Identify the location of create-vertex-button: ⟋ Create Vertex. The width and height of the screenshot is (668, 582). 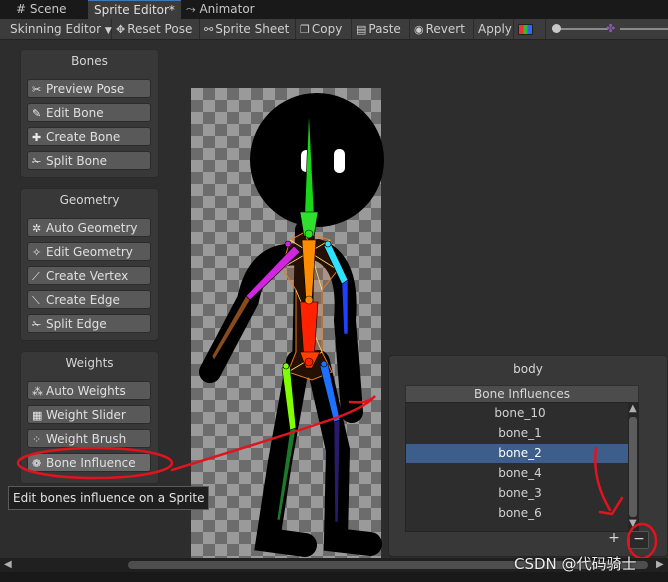
(89, 275).